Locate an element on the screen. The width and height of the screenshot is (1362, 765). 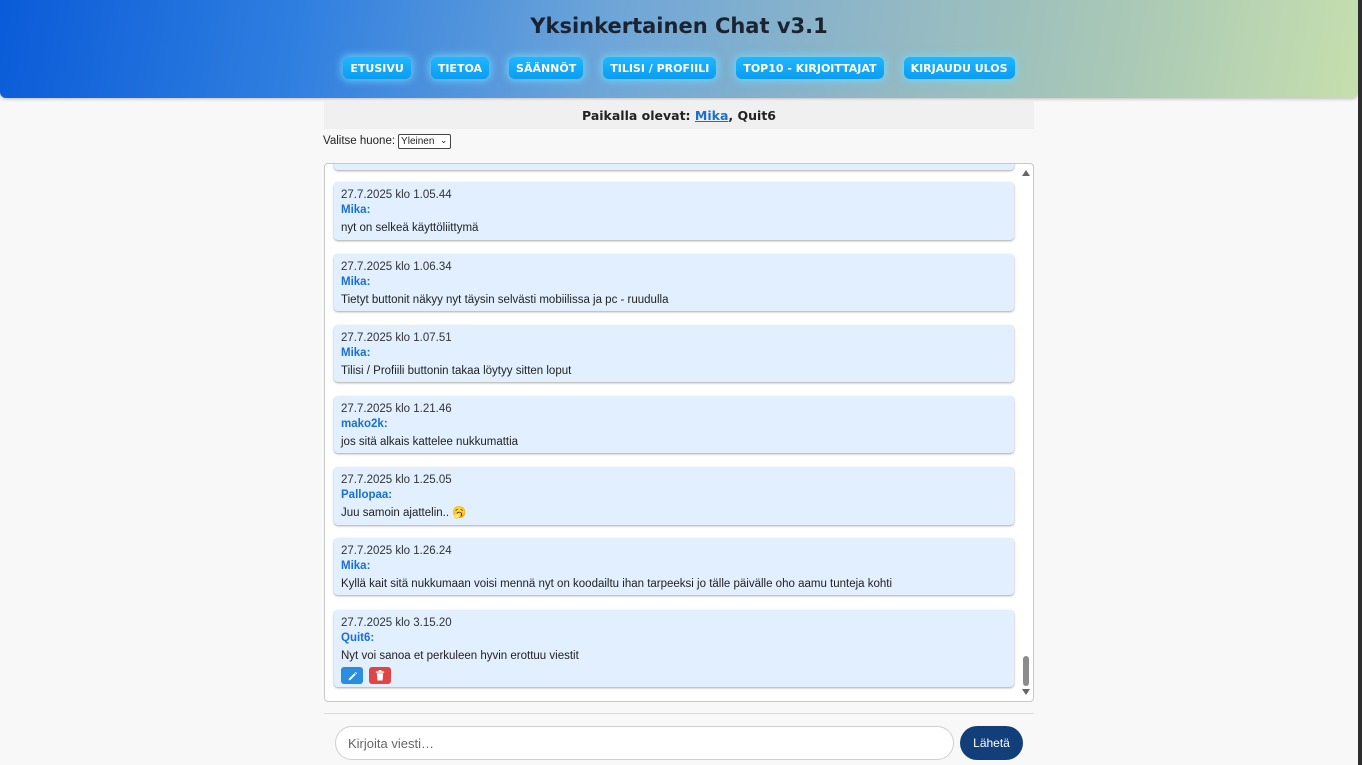
message-text: jos sitä alkais kattelee nukkumattia is located at coordinates (430, 442).